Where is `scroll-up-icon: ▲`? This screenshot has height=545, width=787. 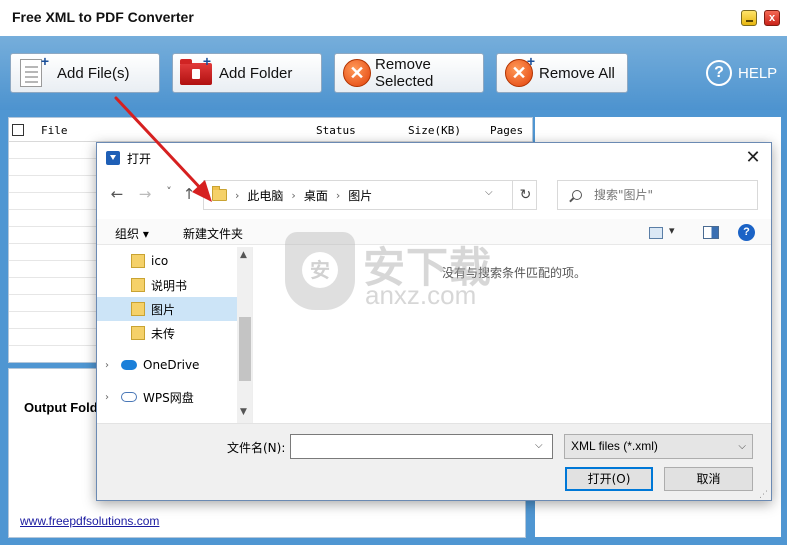 scroll-up-icon: ▲ is located at coordinates (243, 255).